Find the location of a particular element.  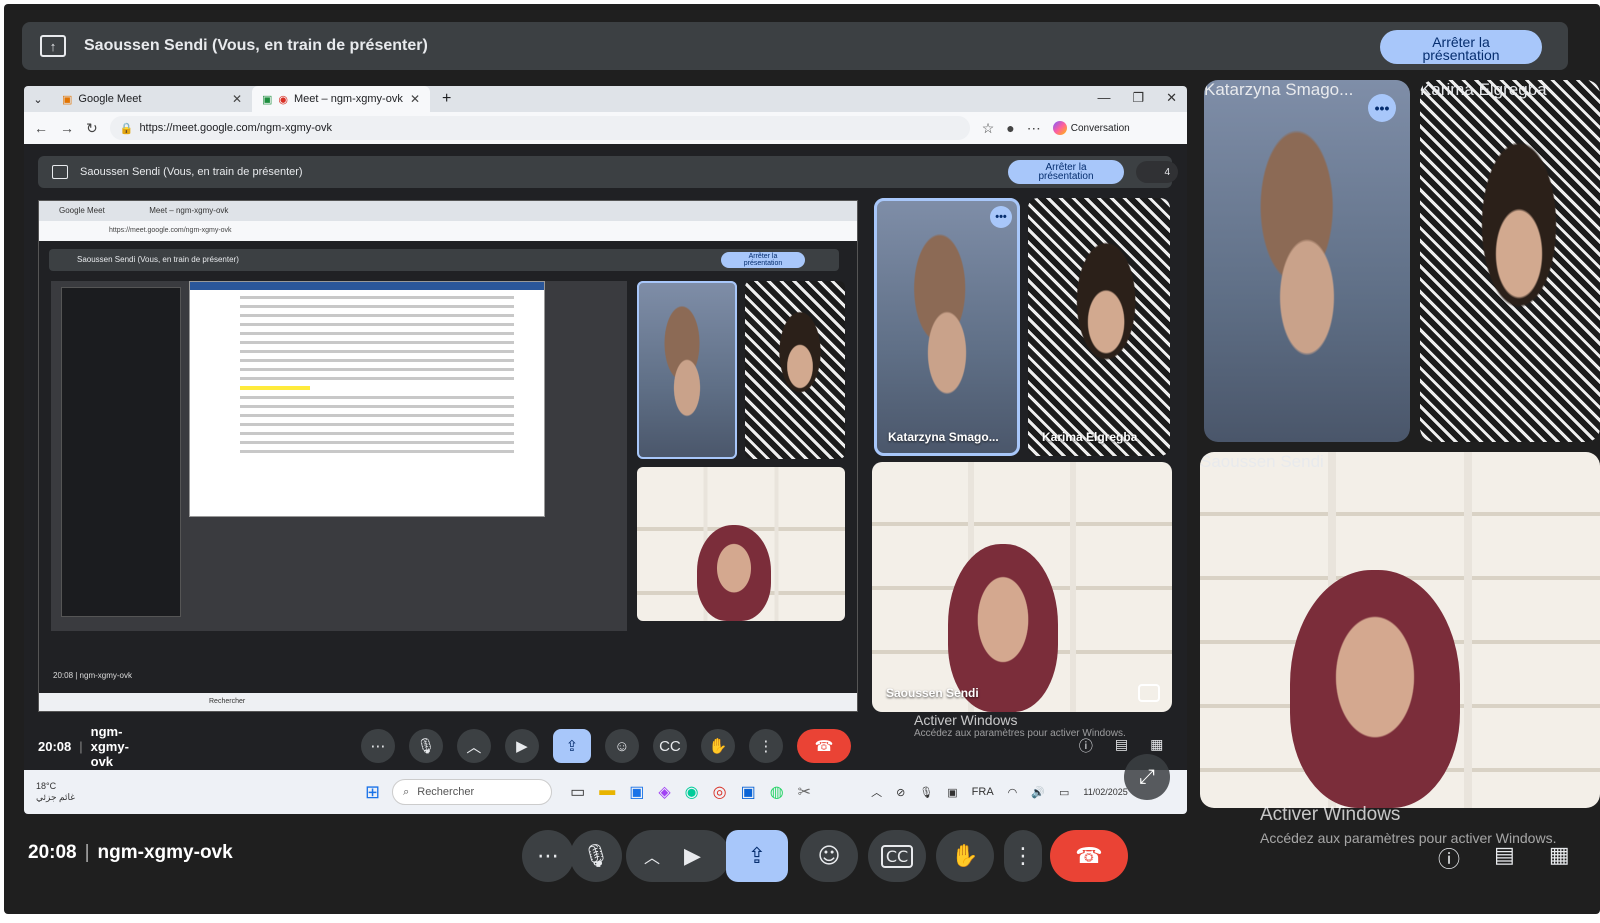

camera-button: ︿ ▶ is located at coordinates (678, 856).